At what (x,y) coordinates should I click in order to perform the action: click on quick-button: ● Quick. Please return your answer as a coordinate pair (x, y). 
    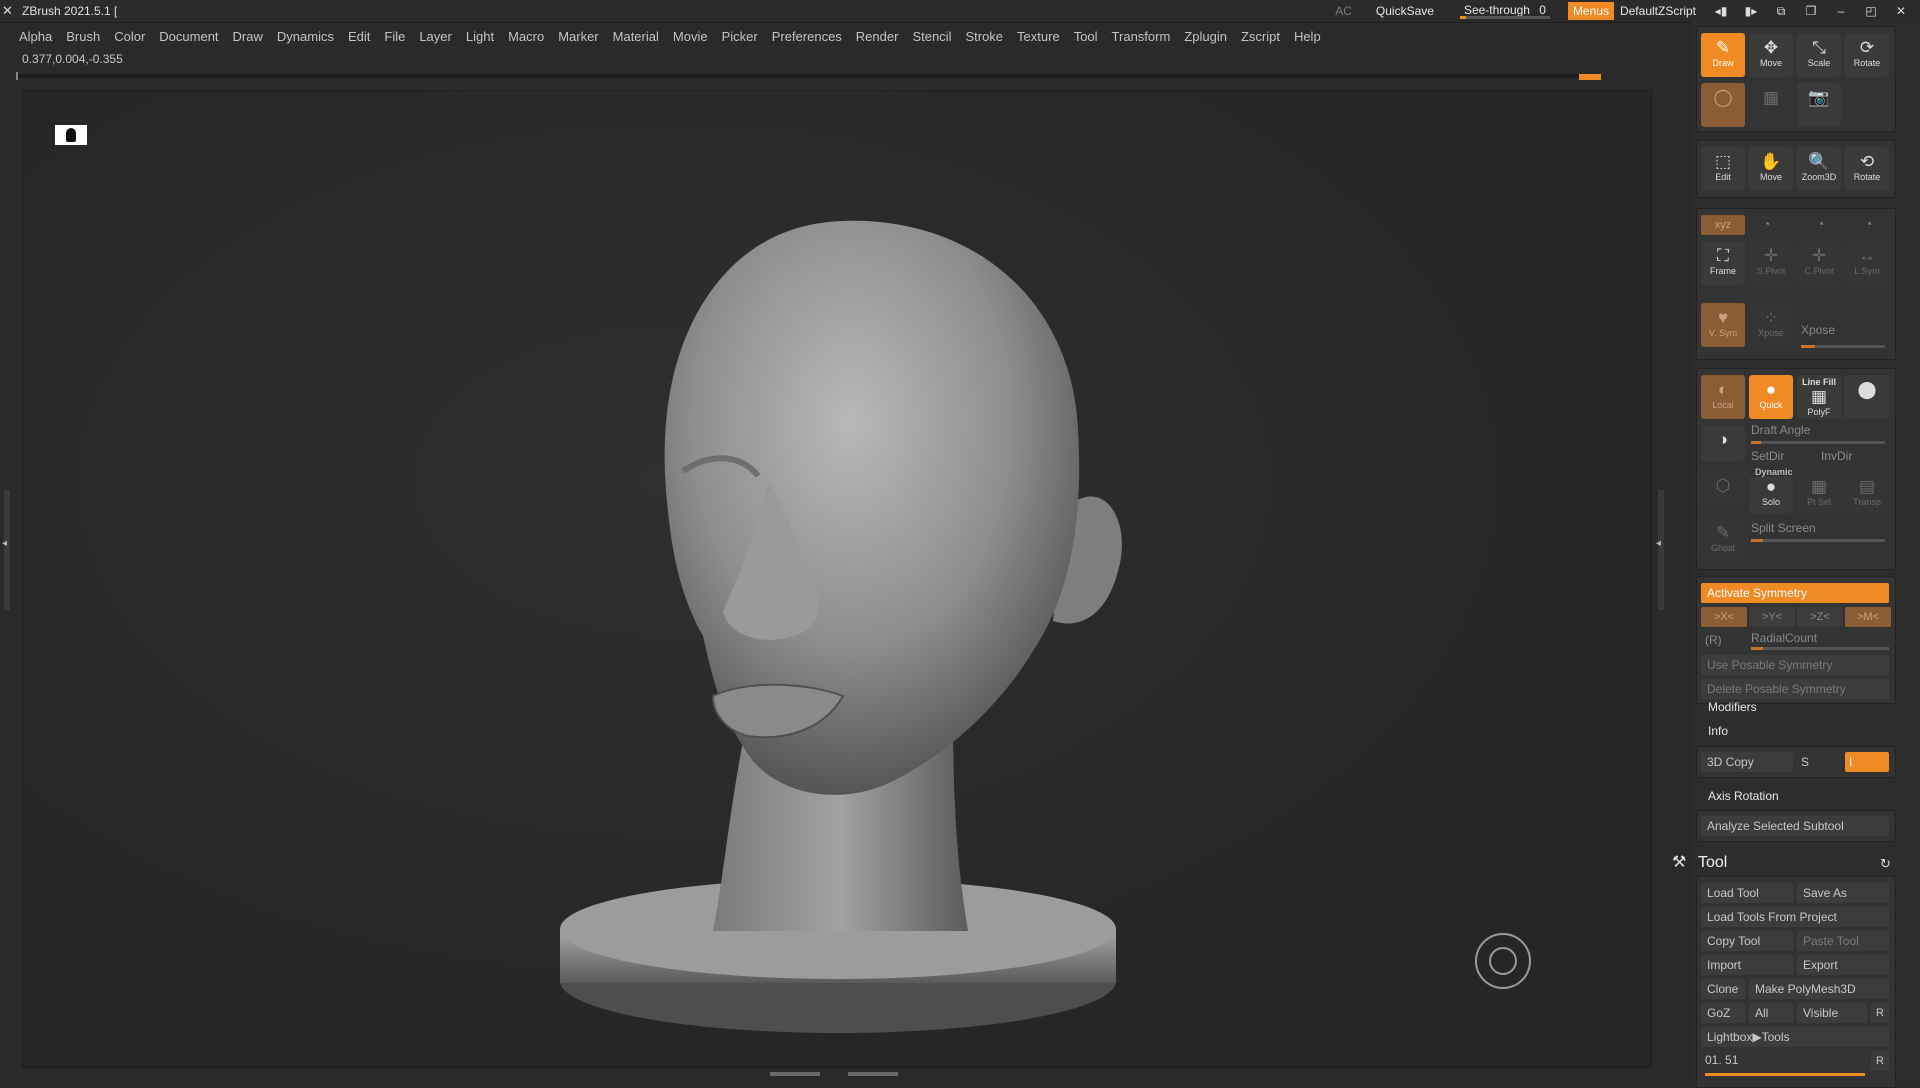
    Looking at the image, I should click on (1771, 397).